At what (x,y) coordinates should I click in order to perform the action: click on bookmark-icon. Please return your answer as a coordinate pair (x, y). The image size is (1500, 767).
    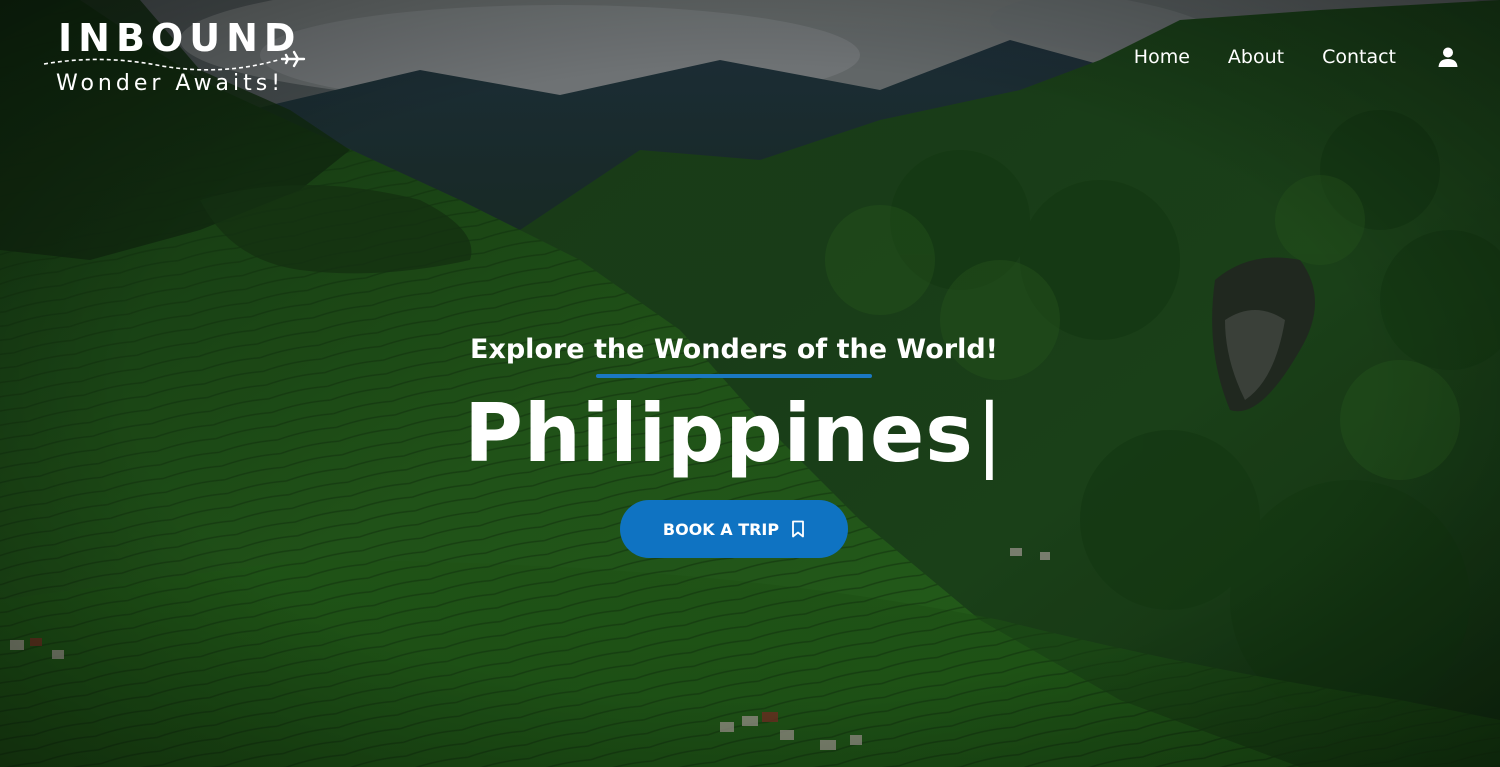
    Looking at the image, I should click on (798, 529).